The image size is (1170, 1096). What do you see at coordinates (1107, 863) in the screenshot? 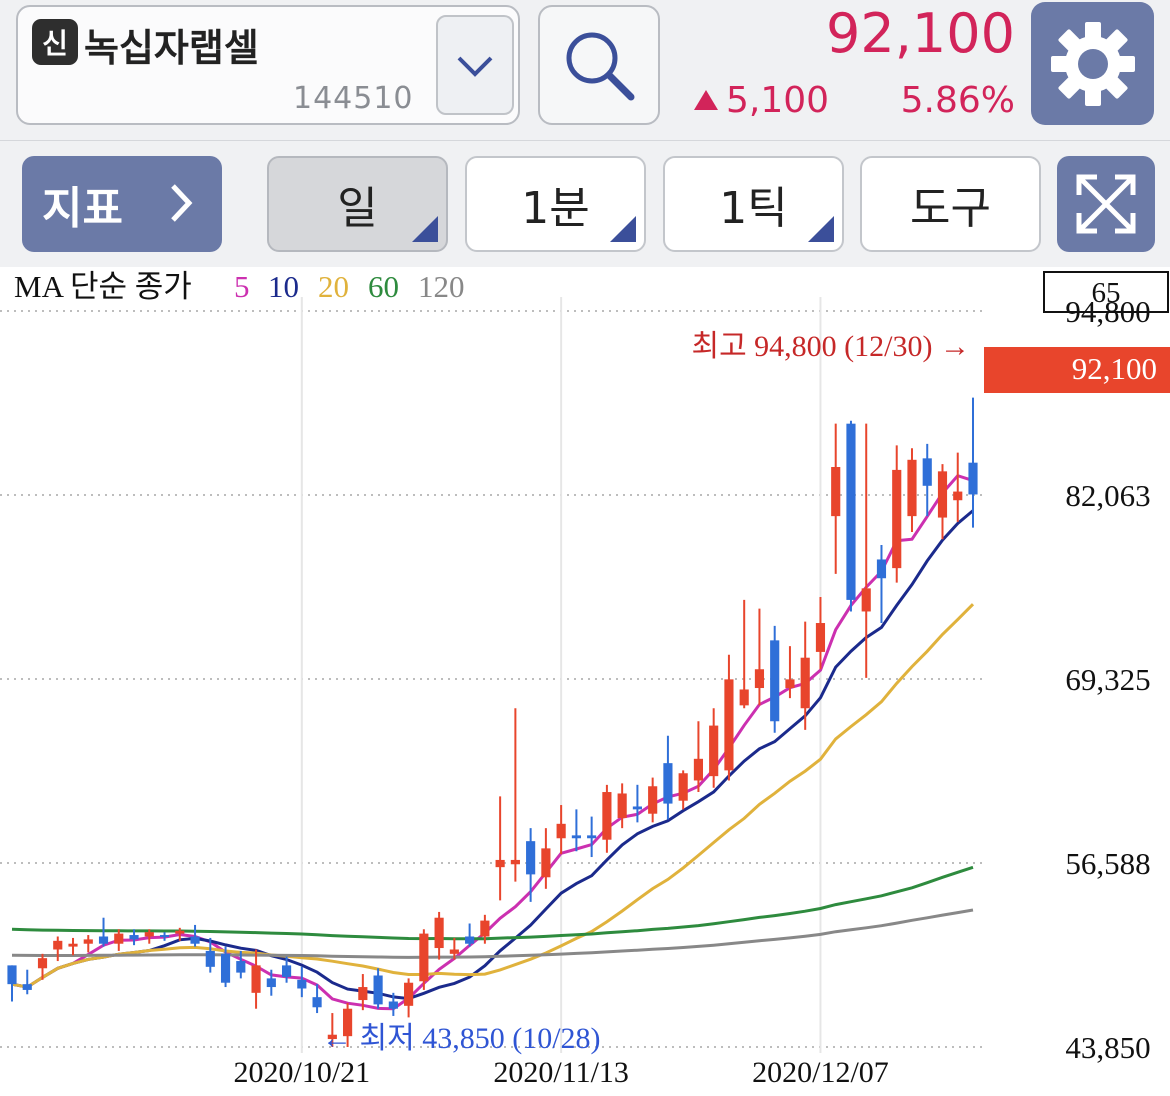
I see `y-tick-label: 56,588` at bounding box center [1107, 863].